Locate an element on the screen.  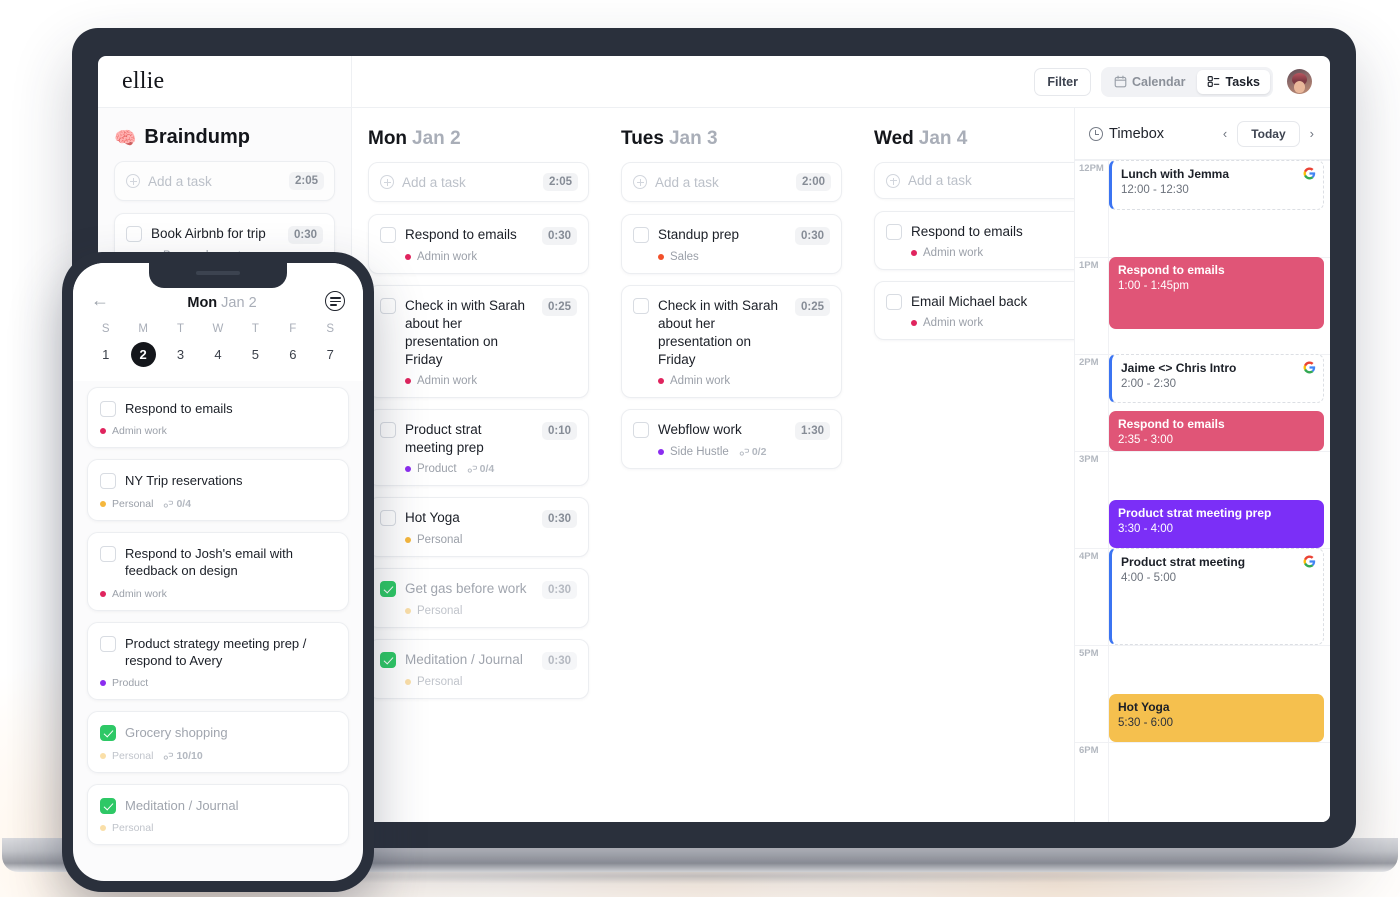
column-add-task: Add a task 2:05 is located at coordinates (478, 182).